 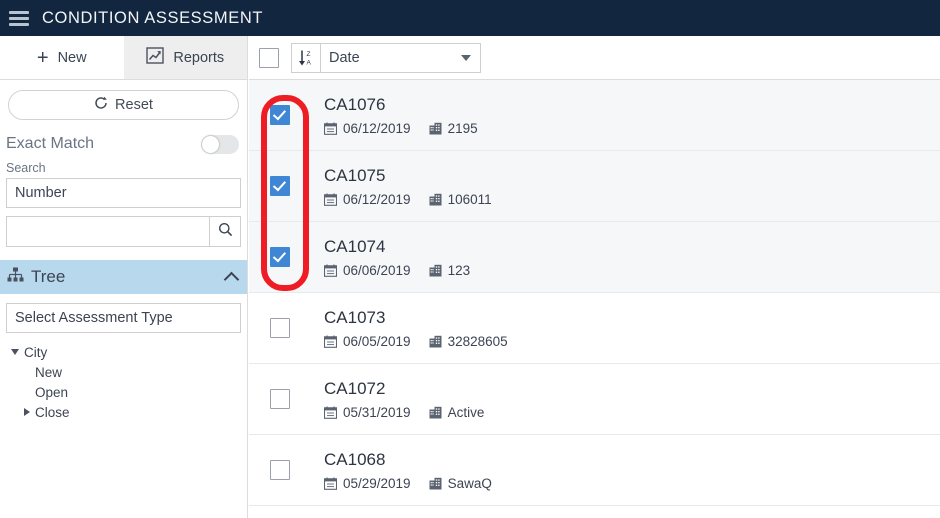 I want to click on row-date-text: 06/06/2019, so click(x=377, y=270).